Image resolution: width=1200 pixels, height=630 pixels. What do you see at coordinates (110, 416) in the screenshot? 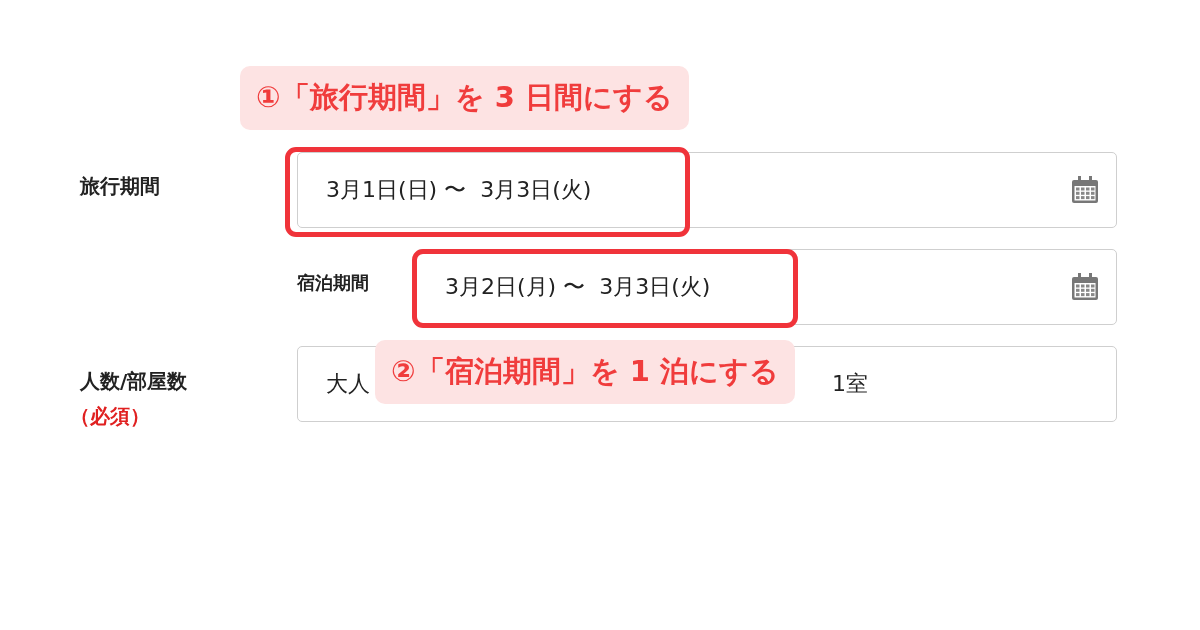
I see `required-label: （必須）` at bounding box center [110, 416].